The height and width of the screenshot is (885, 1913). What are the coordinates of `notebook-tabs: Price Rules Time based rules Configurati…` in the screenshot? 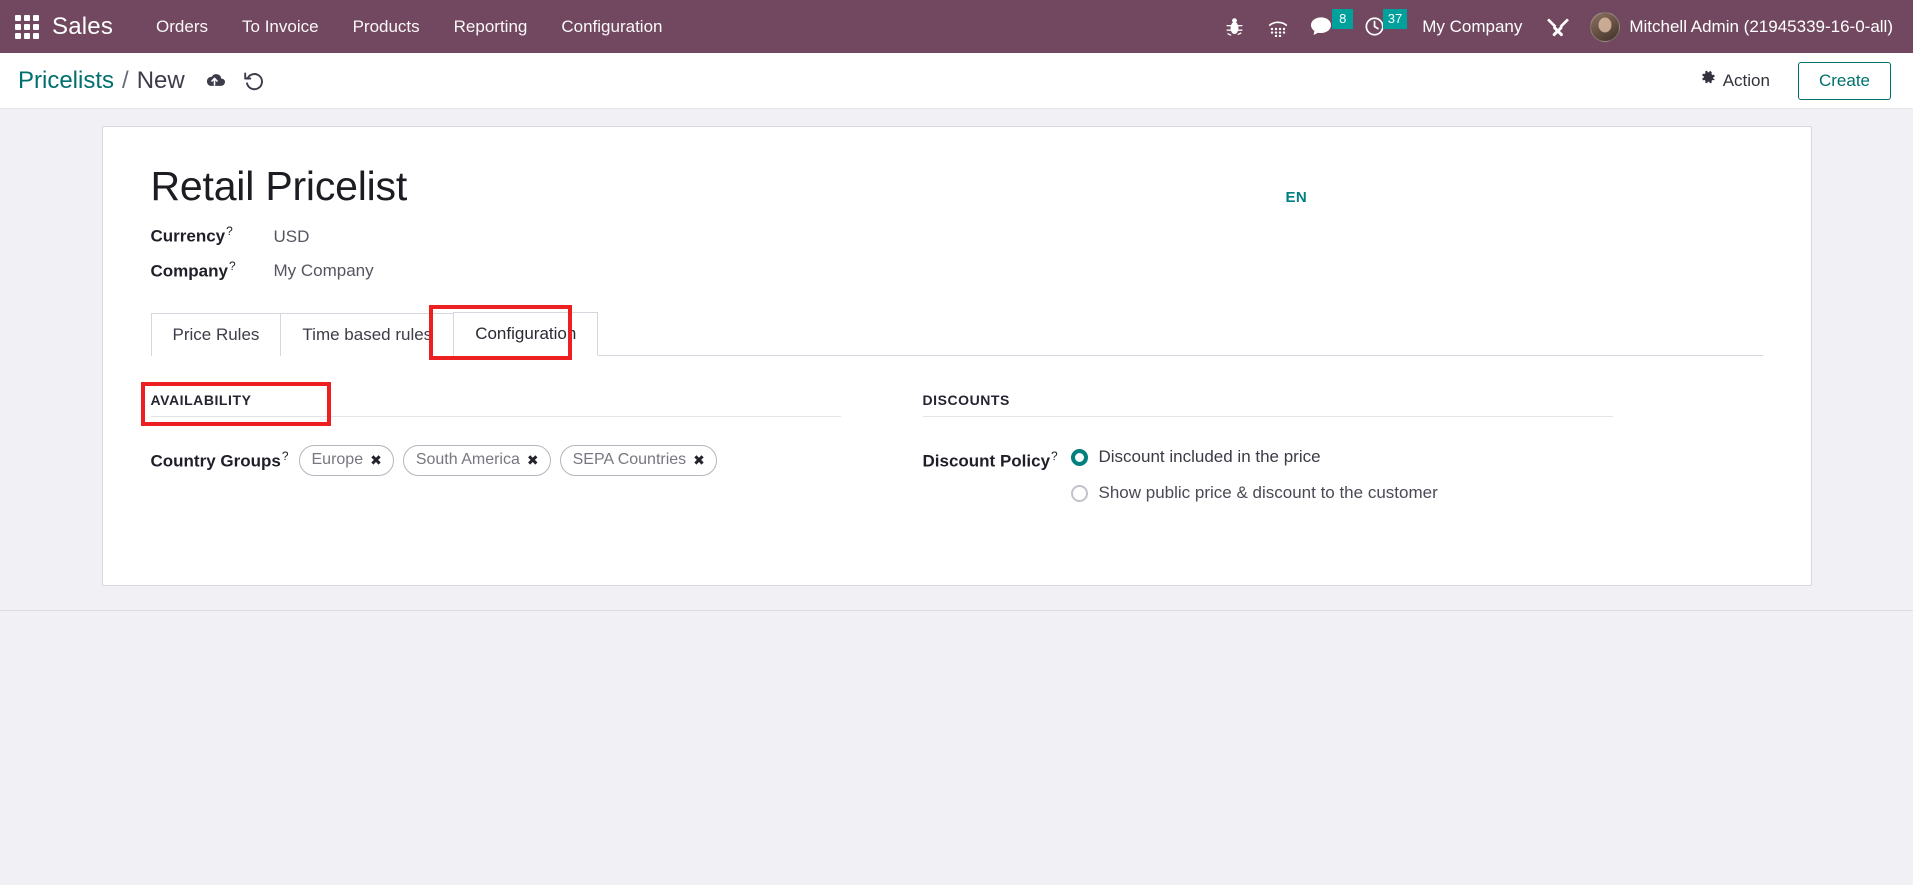 It's located at (956, 333).